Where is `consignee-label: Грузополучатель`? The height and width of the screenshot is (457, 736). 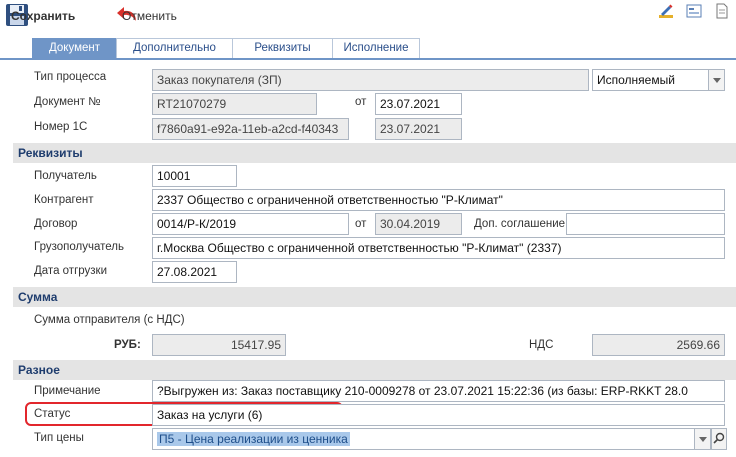 consignee-label: Грузополучатель is located at coordinates (79, 247).